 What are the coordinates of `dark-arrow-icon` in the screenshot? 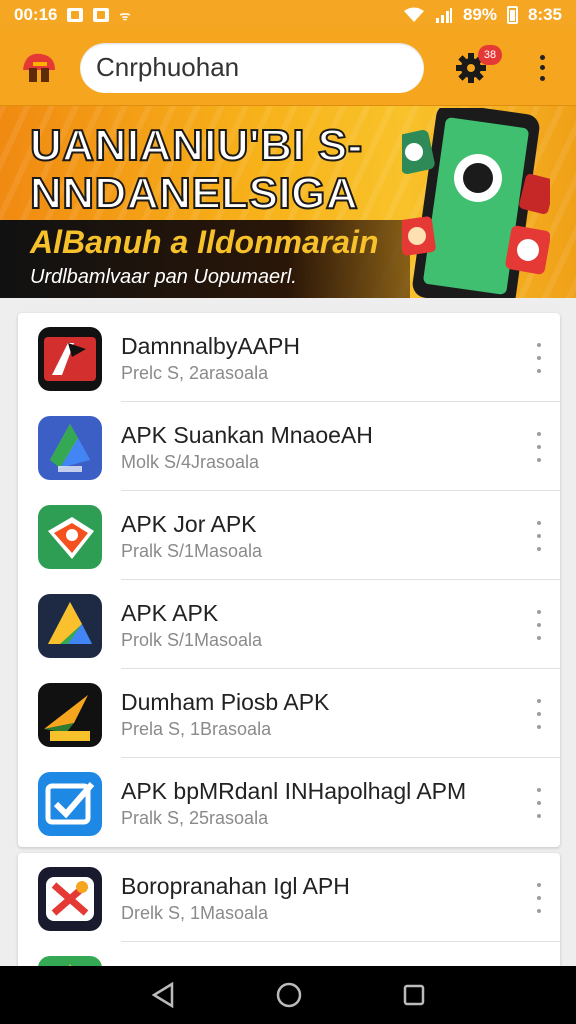 It's located at (70, 715).